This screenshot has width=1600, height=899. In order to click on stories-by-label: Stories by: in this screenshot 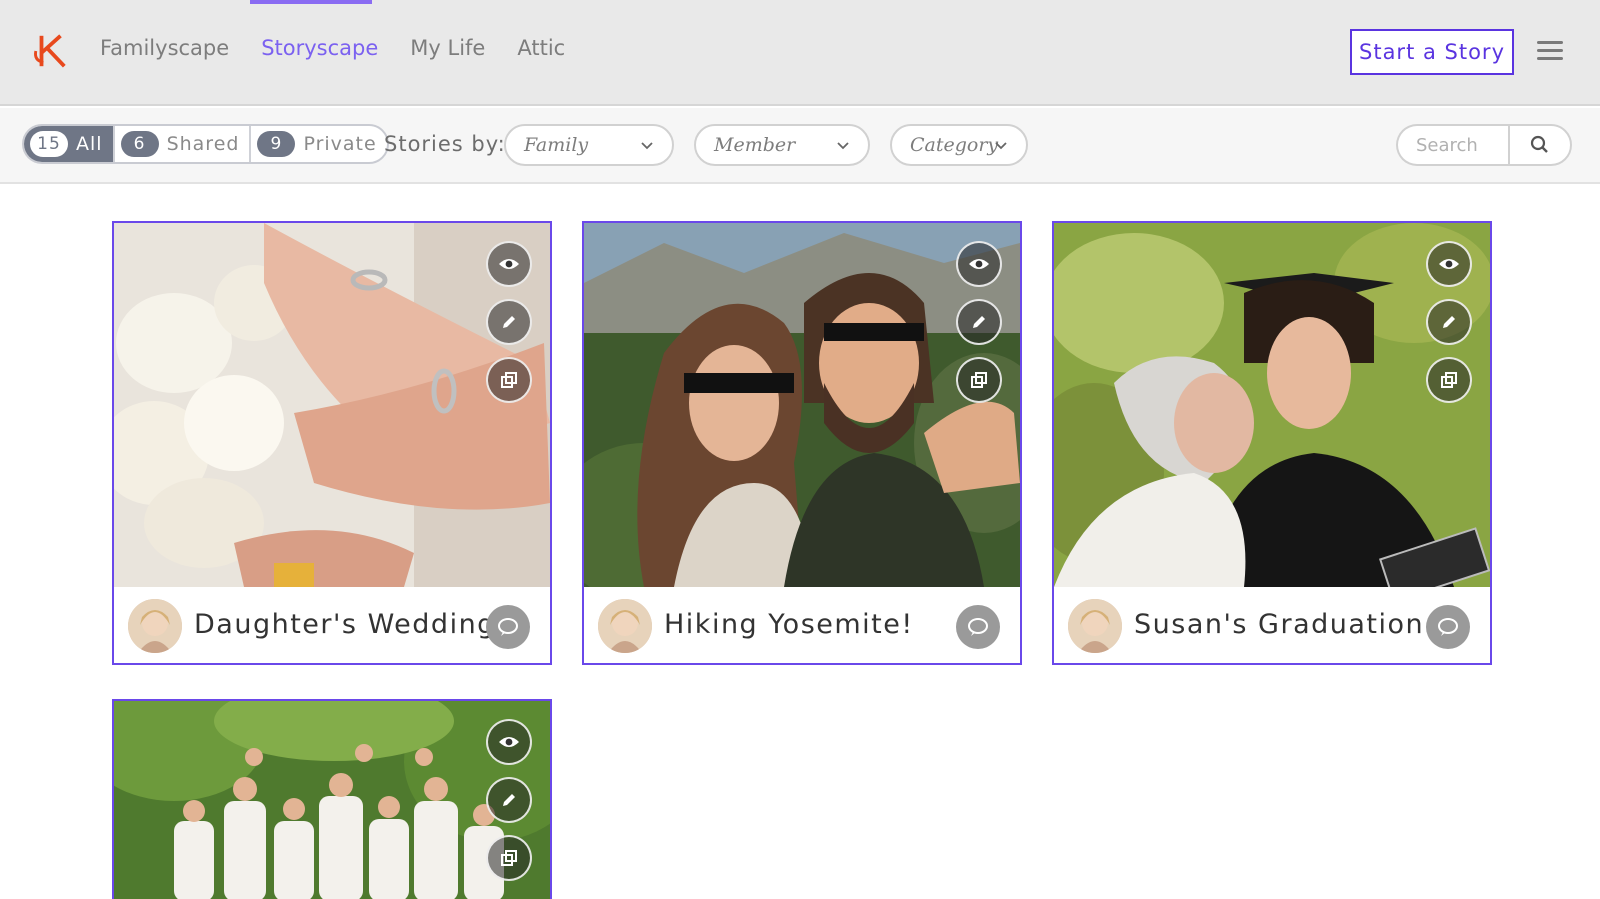, I will do `click(445, 144)`.